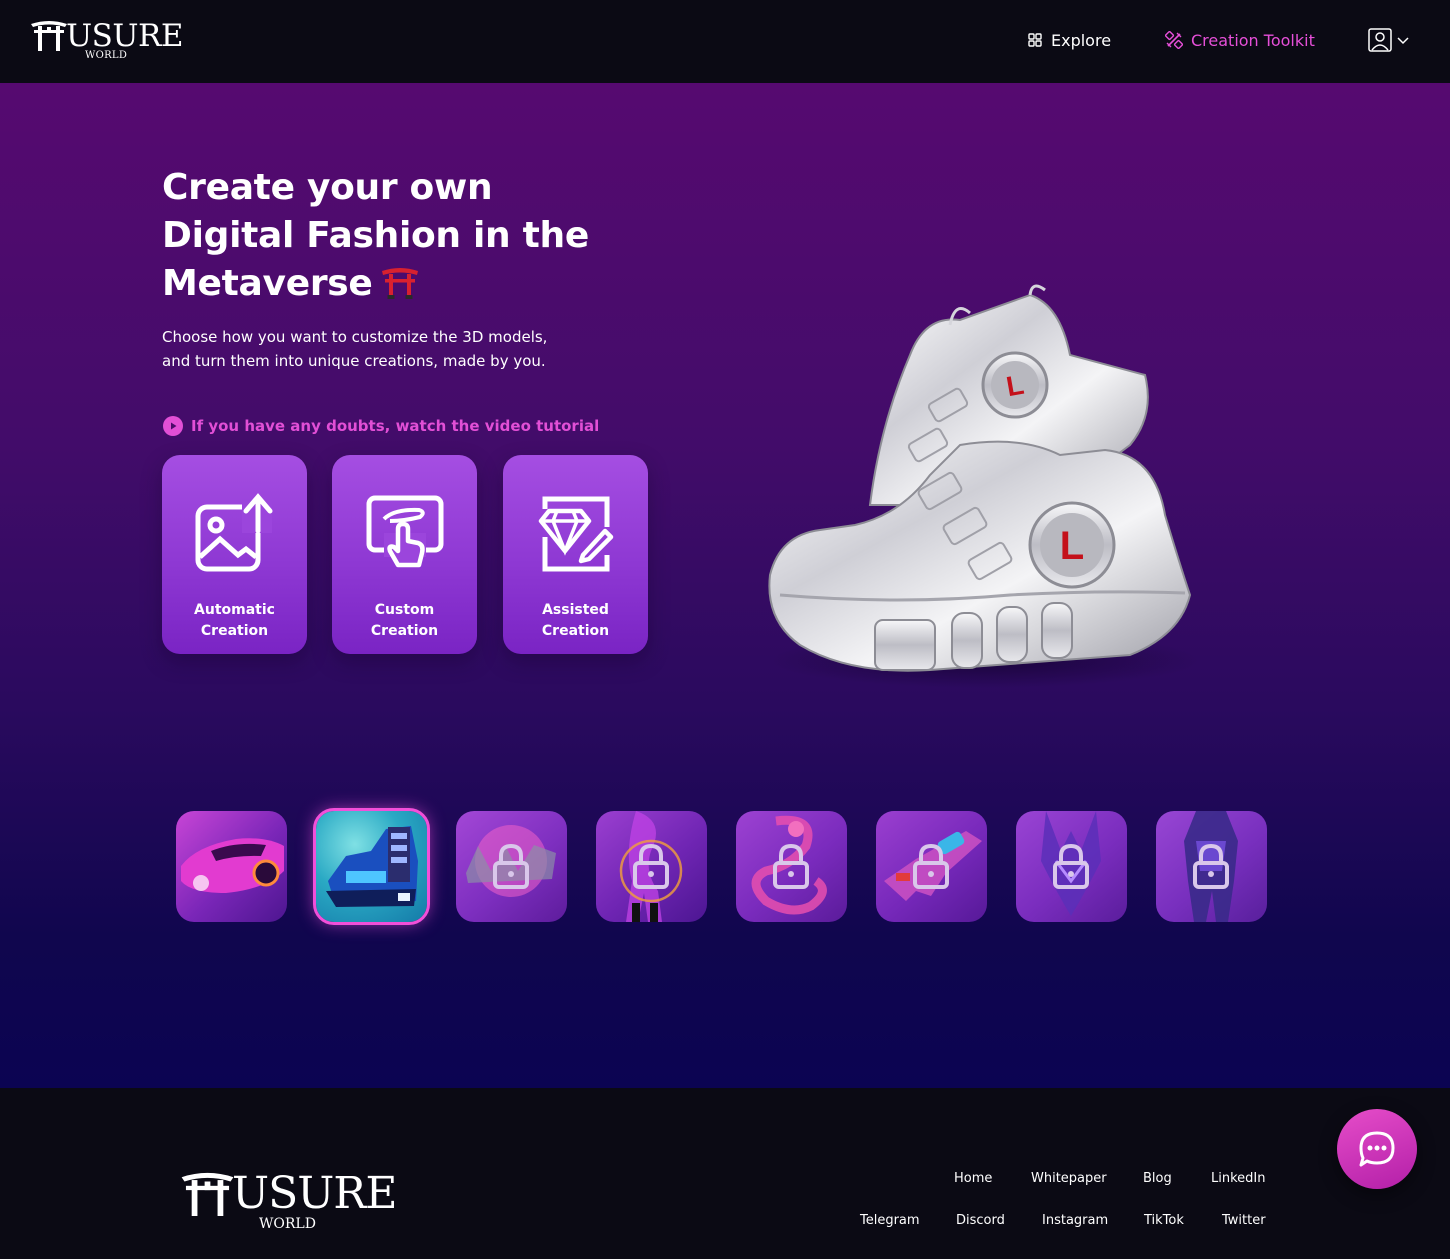 Image resolution: width=1450 pixels, height=1259 pixels. What do you see at coordinates (234, 532) in the screenshot?
I see `image-upload-icon` at bounding box center [234, 532].